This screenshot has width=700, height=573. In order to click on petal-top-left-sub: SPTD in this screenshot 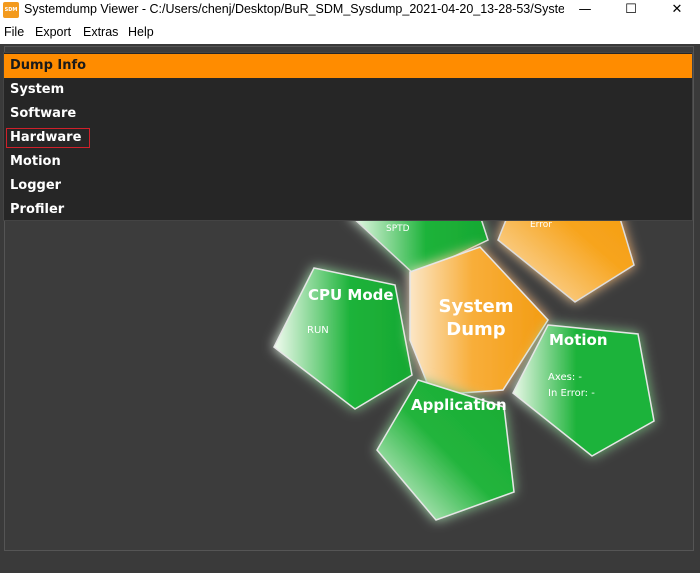, I will do `click(398, 229)`.